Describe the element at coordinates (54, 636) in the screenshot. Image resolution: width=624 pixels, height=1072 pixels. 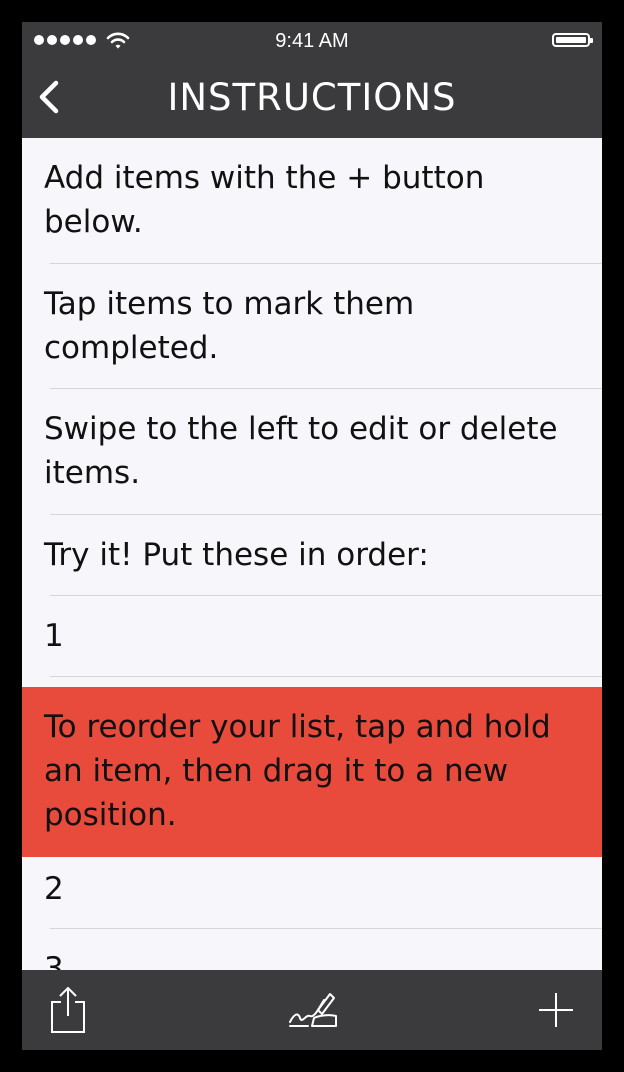
I see `list-item-label: 1` at that location.